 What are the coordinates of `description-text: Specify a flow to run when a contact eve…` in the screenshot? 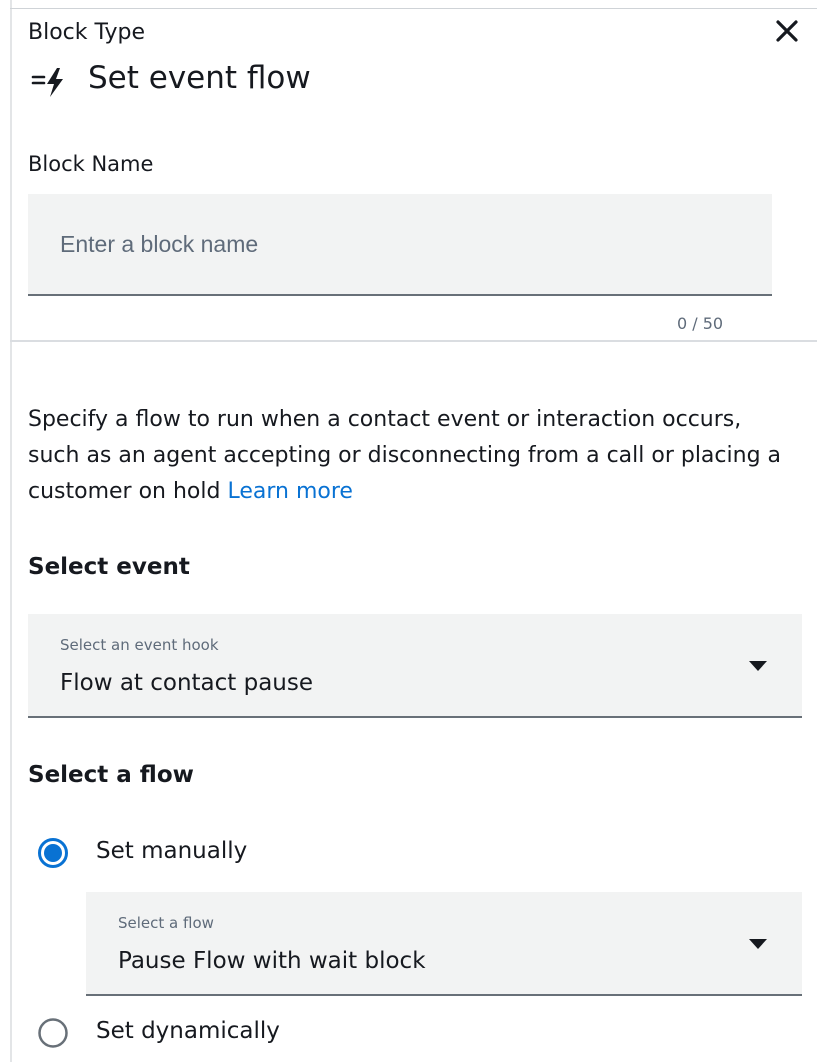 It's located at (405, 455).